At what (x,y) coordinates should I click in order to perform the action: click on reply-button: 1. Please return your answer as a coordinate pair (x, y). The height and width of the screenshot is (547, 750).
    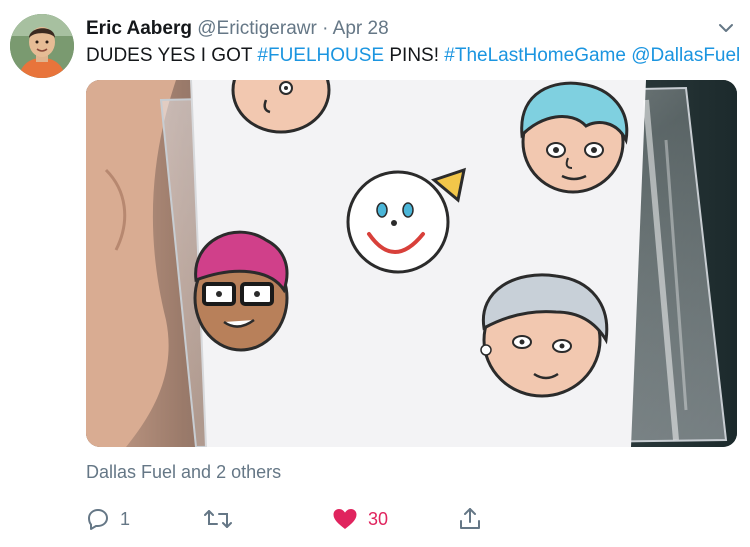
    Looking at the image, I should click on (108, 519).